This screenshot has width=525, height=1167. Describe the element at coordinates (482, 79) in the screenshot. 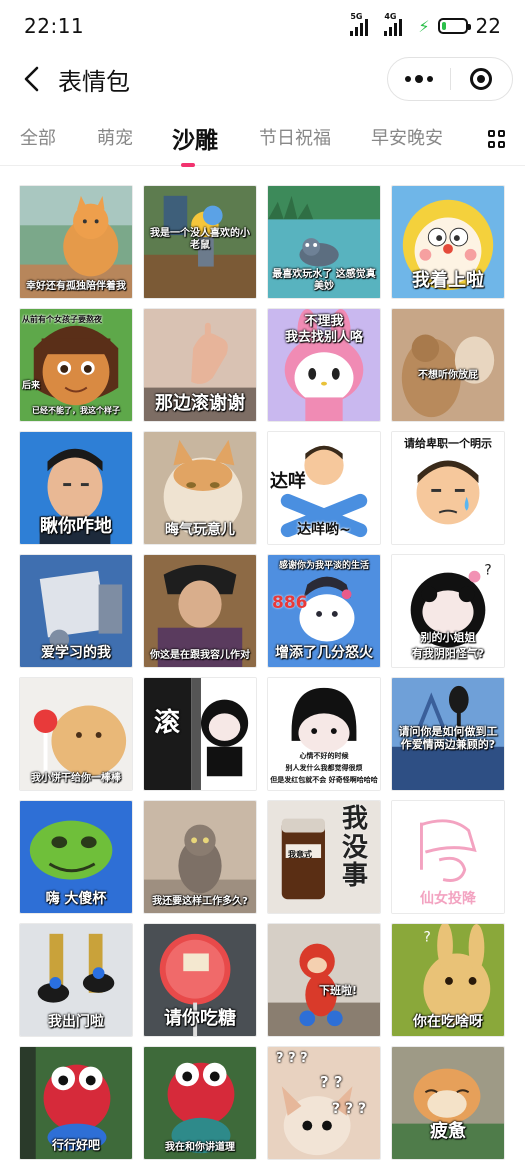

I see `close-miniprogram-icon` at that location.